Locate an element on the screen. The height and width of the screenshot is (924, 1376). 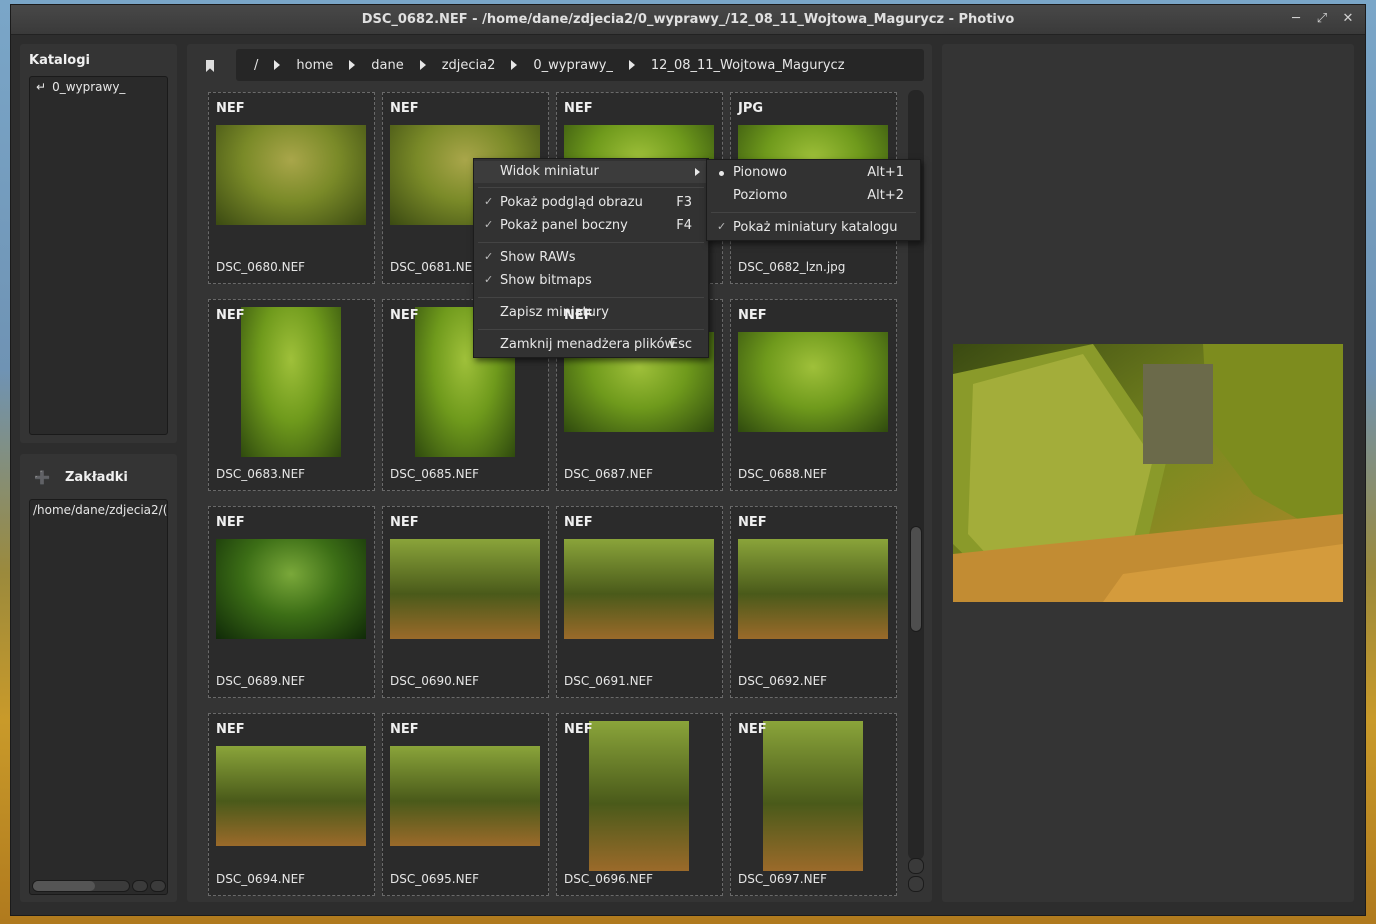
breadcrumb-wyprawy: 0_wyprawy_ is located at coordinates (573, 65).